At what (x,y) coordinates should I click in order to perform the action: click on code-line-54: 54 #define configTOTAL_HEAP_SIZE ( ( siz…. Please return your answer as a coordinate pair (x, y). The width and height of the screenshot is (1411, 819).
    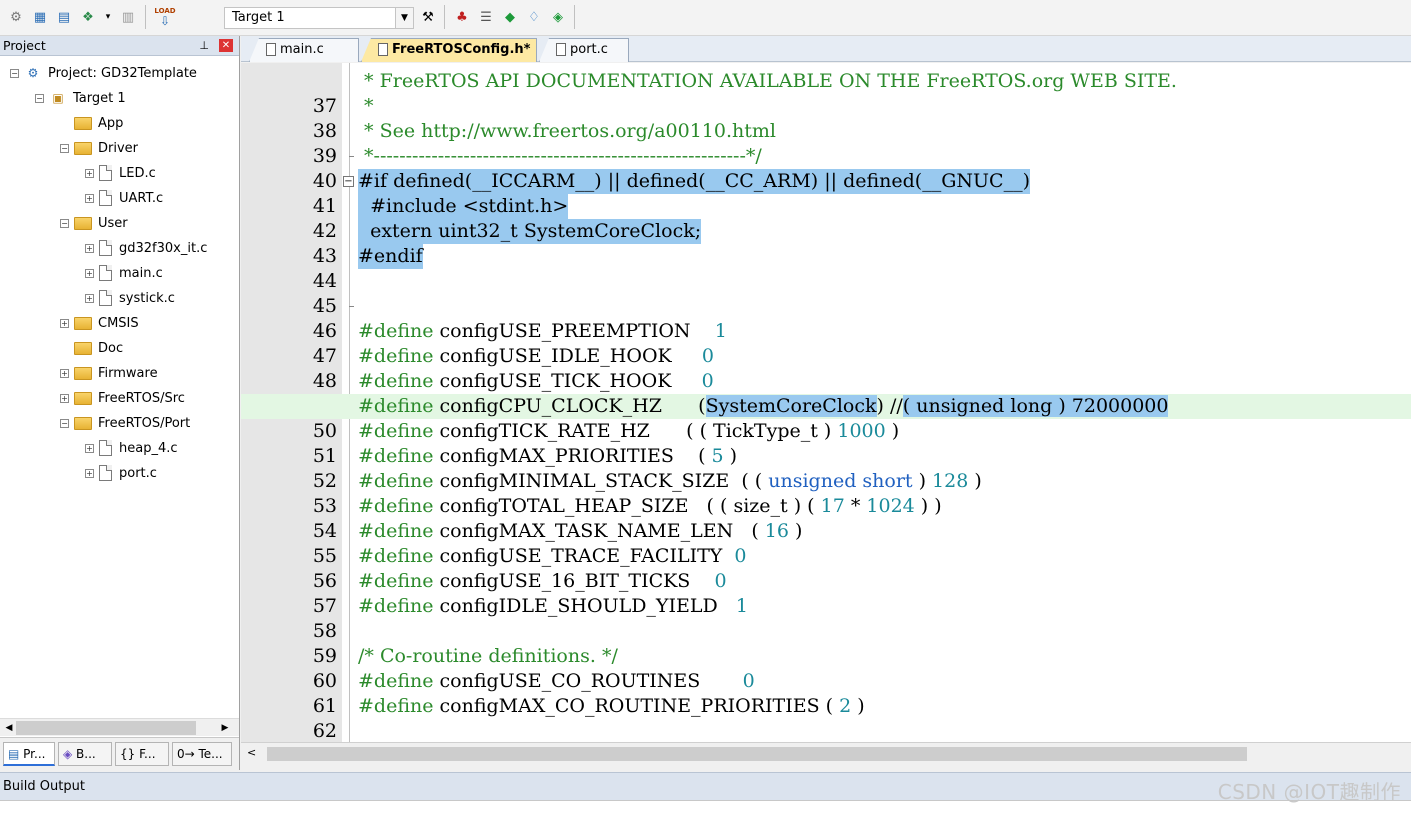
    Looking at the image, I should click on (826, 518).